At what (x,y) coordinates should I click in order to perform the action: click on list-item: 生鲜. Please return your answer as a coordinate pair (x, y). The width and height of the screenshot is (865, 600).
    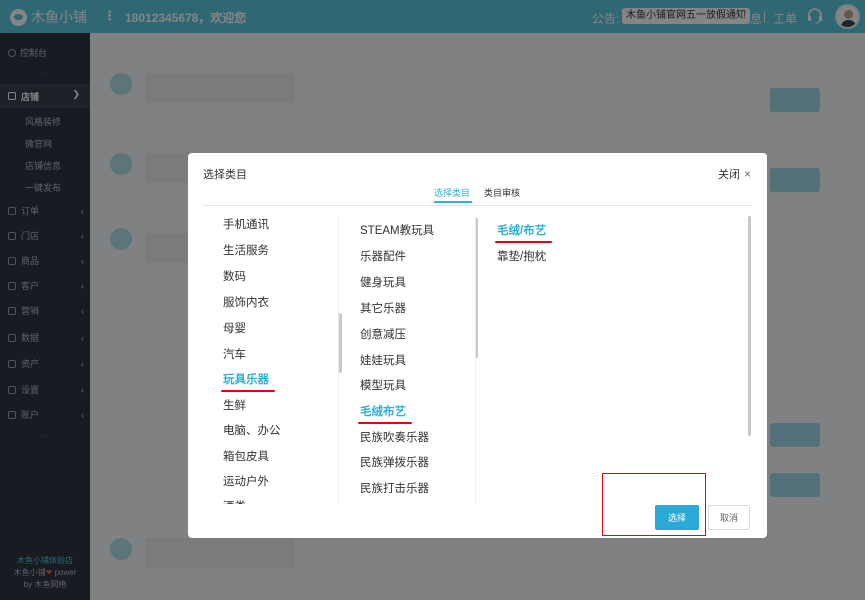
    Looking at the image, I should click on (234, 405).